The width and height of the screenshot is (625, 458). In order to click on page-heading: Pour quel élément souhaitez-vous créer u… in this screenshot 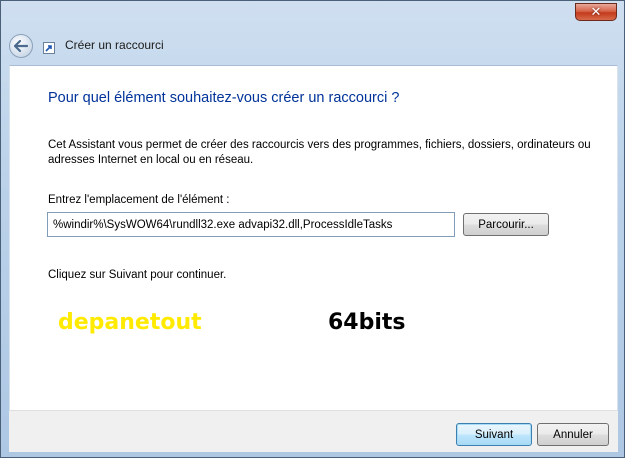, I will do `click(224, 98)`.